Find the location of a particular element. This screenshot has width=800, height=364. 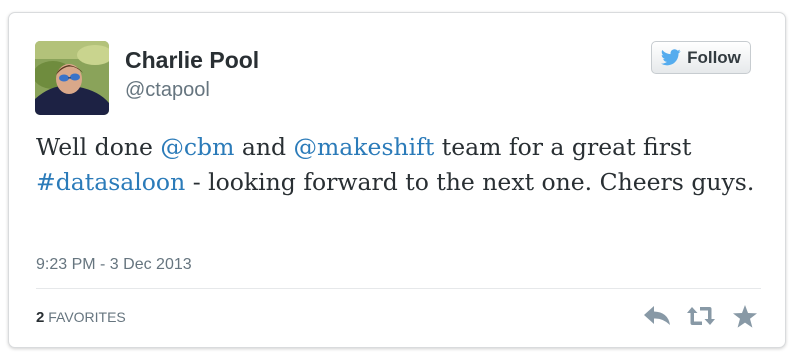

retweet-icon is located at coordinates (701, 316).